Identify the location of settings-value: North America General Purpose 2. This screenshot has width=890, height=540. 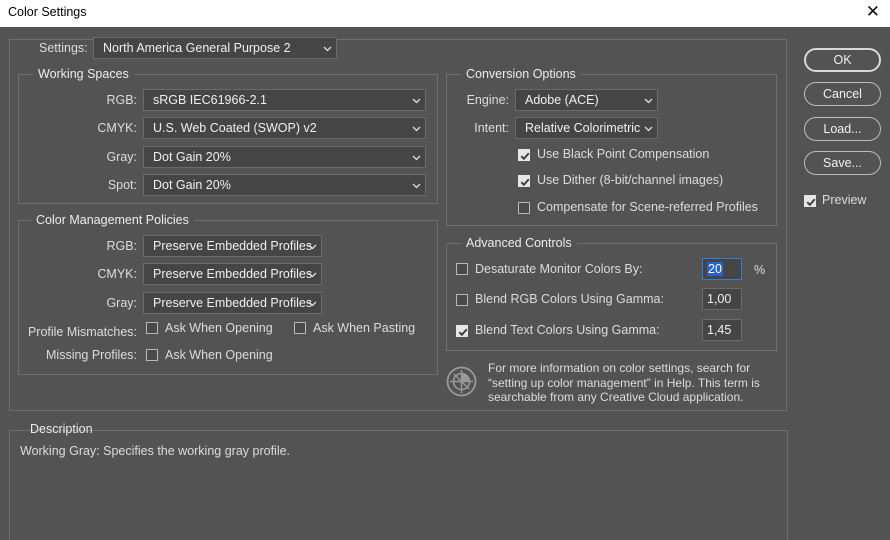
(197, 48).